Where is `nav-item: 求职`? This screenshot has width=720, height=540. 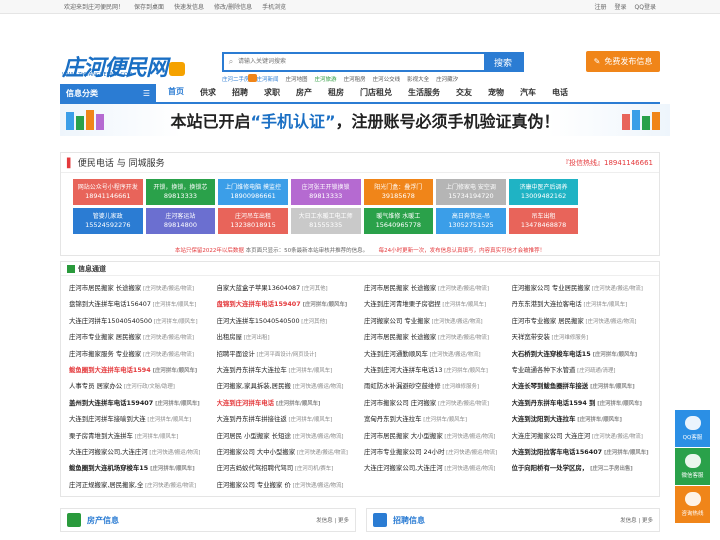 nav-item: 求职 is located at coordinates (272, 93).